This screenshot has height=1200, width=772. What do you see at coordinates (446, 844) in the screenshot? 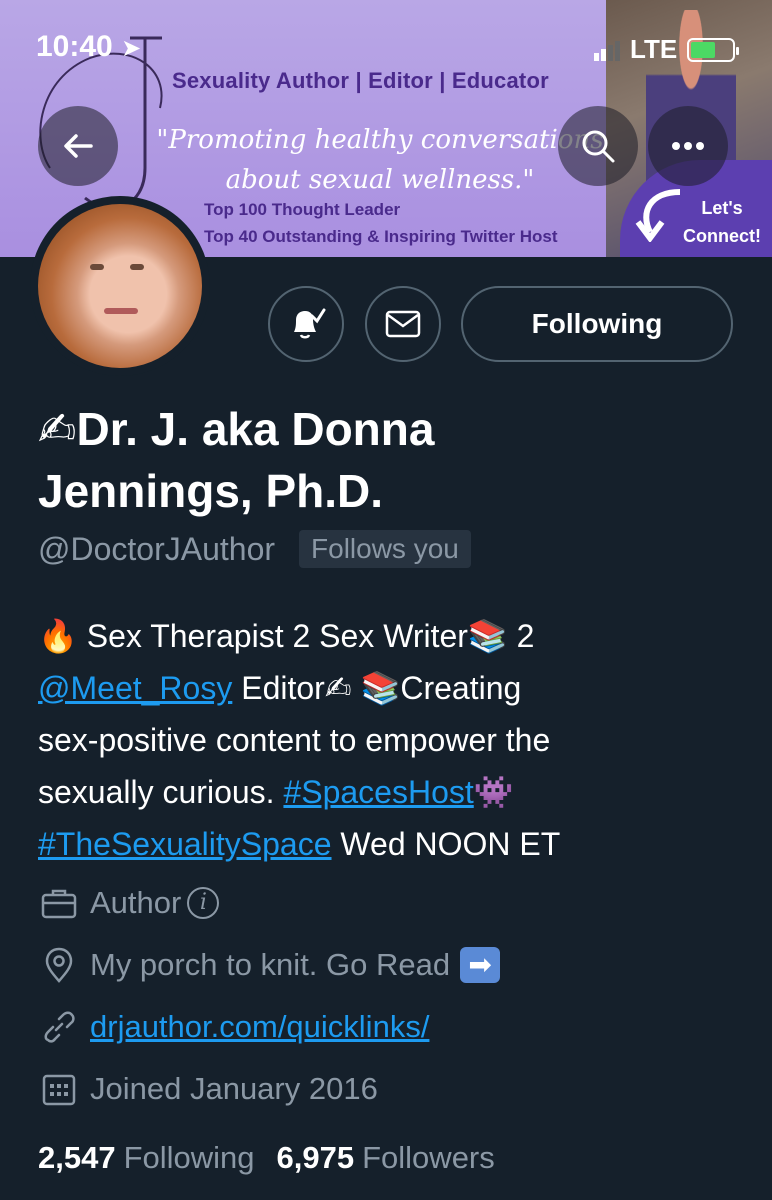
I see `bio-text: Wed NOON ET` at bounding box center [446, 844].